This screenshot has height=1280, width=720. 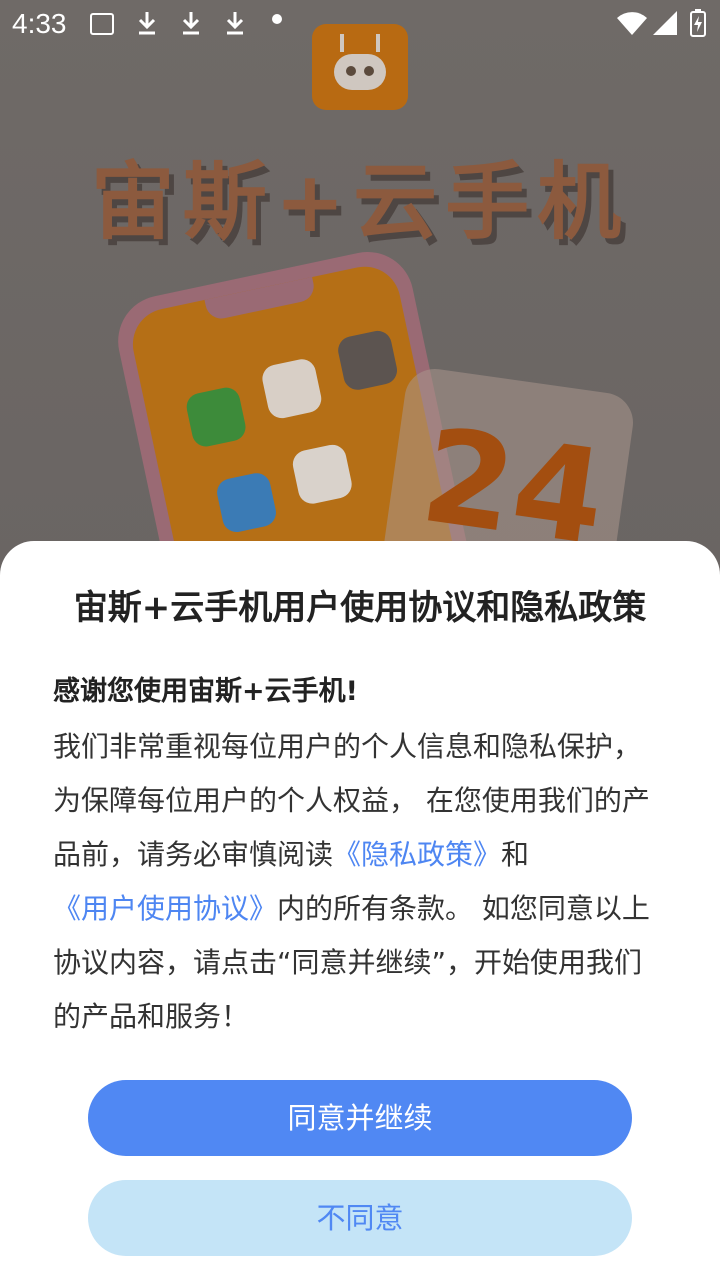 I want to click on status-bar: 4:33, so click(x=360, y=24).